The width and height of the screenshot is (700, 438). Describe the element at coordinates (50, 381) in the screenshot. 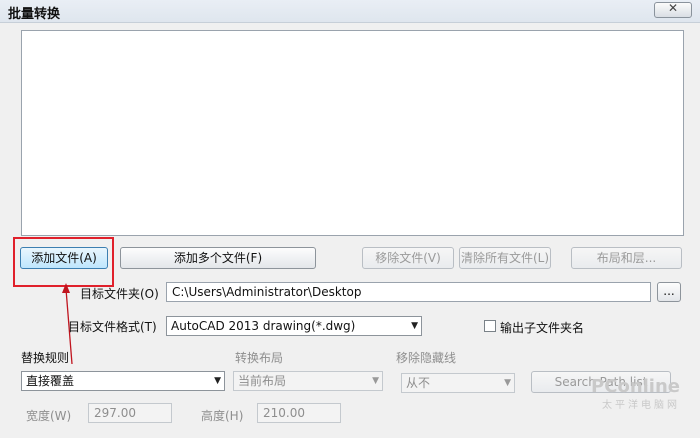

I see `replace-rule-value: 直接覆盖` at that location.